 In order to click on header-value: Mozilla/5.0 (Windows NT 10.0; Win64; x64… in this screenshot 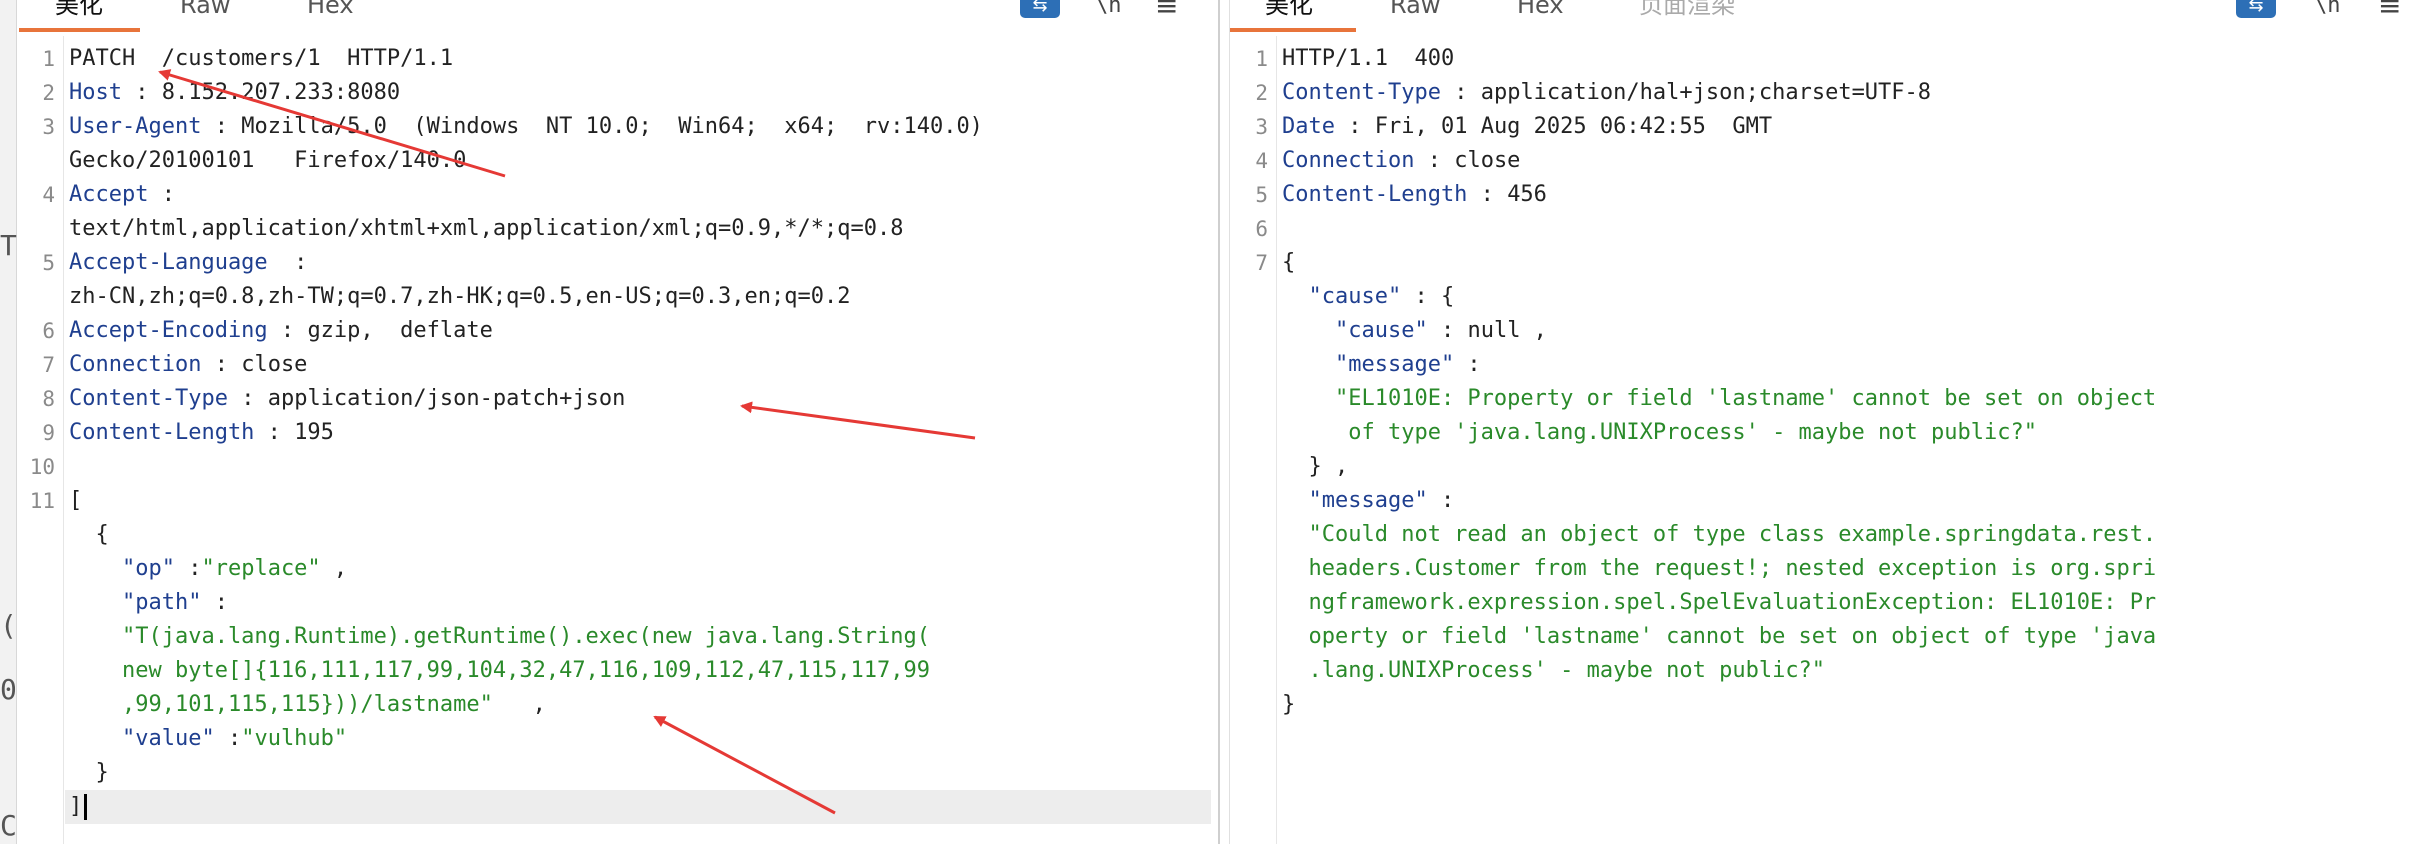, I will do `click(612, 126)`.